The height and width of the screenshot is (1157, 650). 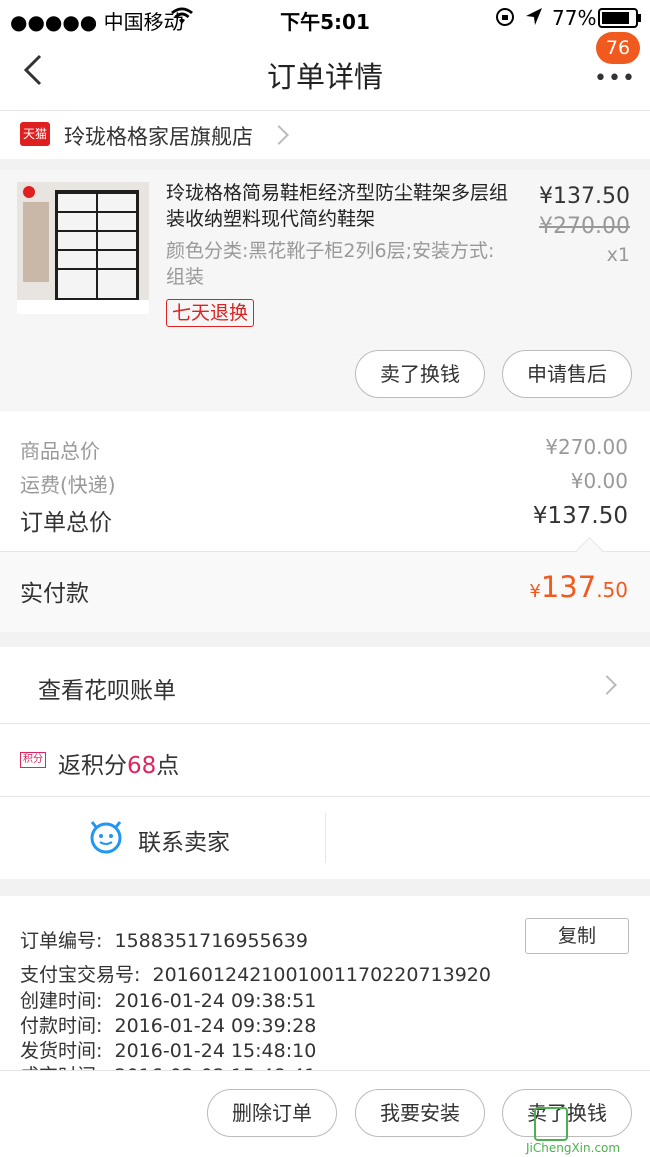 I want to click on return-policy-tag: 七天退换, so click(x=210, y=313).